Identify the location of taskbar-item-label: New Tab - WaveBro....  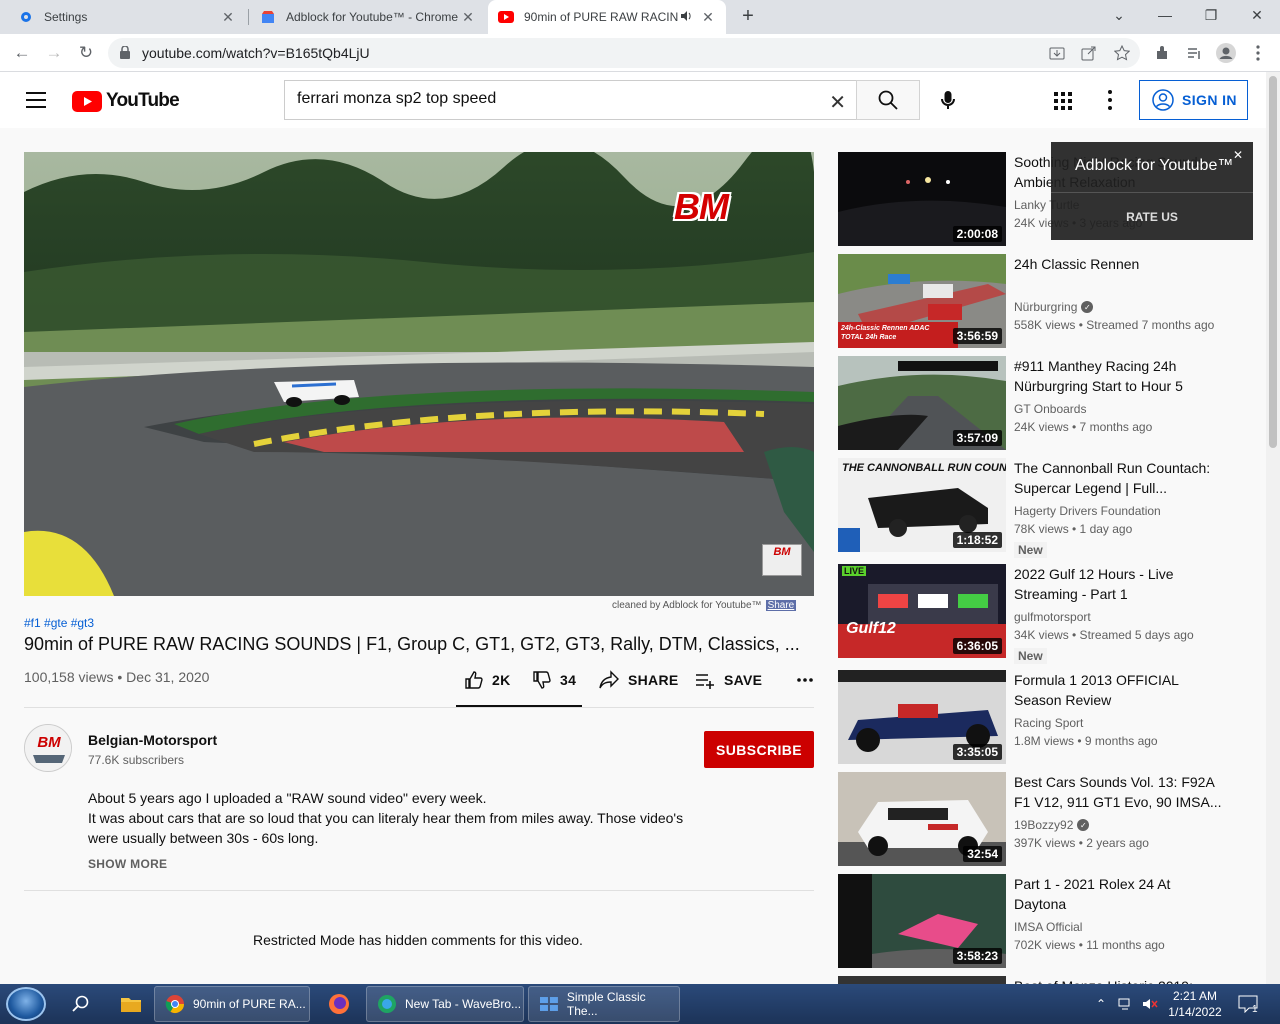
(463, 1004).